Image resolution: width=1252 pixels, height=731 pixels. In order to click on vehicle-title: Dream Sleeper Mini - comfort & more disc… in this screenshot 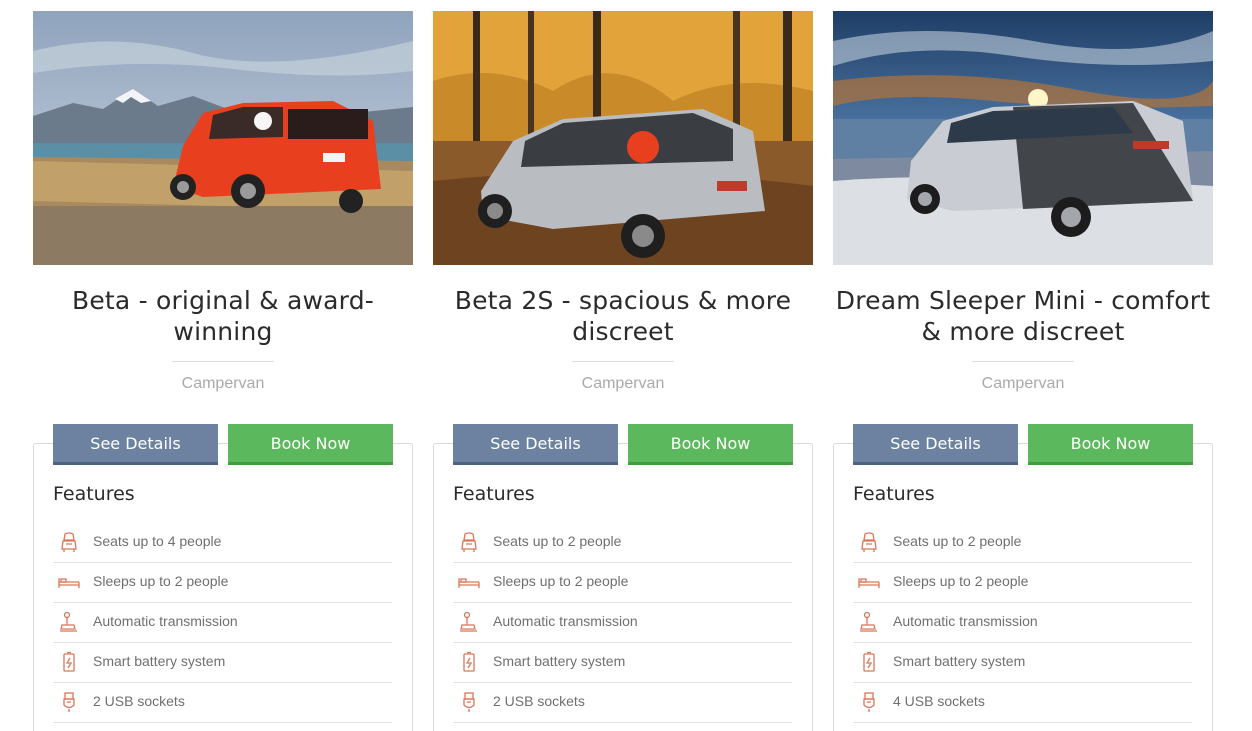, I will do `click(1023, 316)`.